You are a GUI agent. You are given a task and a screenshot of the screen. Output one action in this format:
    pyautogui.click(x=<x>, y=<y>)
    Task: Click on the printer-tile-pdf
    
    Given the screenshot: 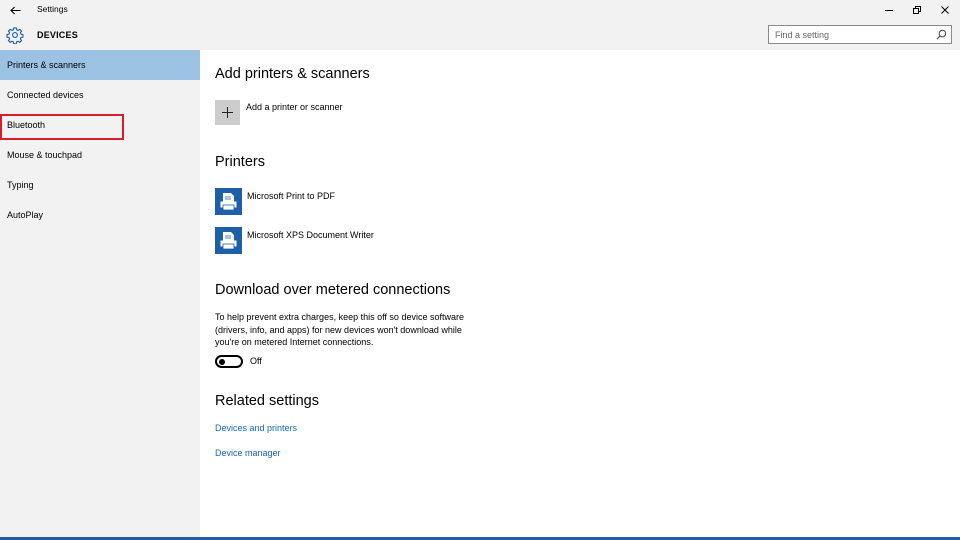 What is the action you would take?
    pyautogui.click(x=228, y=201)
    